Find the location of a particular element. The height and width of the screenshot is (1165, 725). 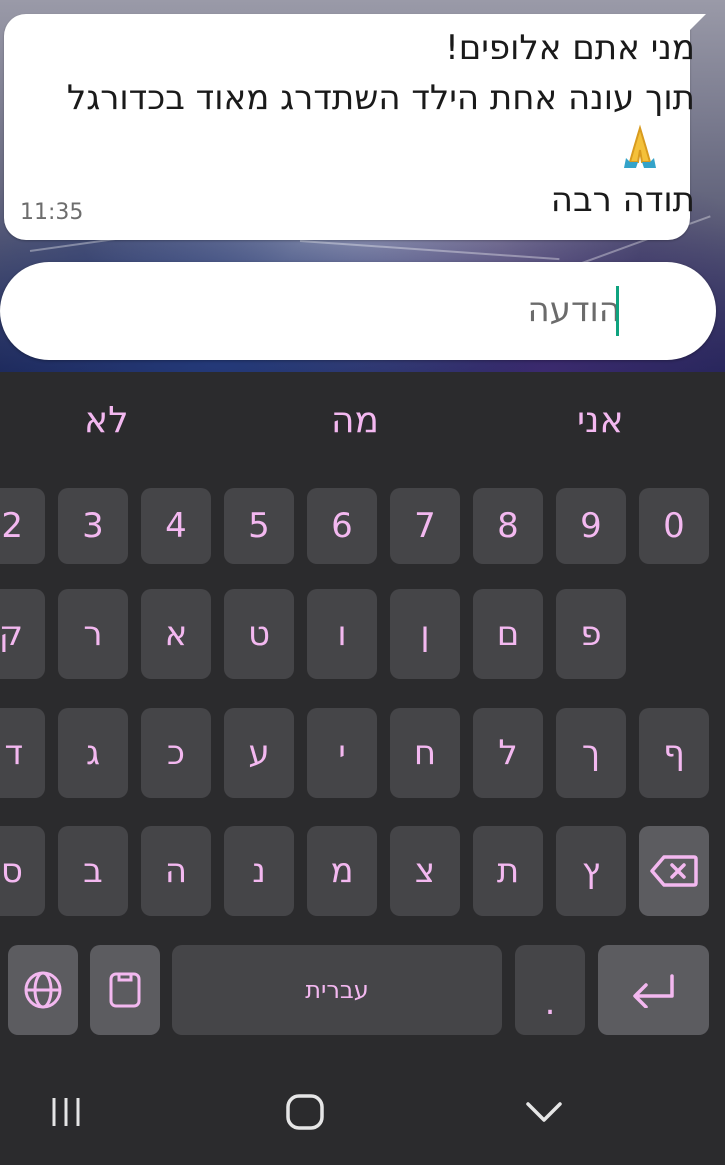

key-mem: מ is located at coordinates (342, 871).